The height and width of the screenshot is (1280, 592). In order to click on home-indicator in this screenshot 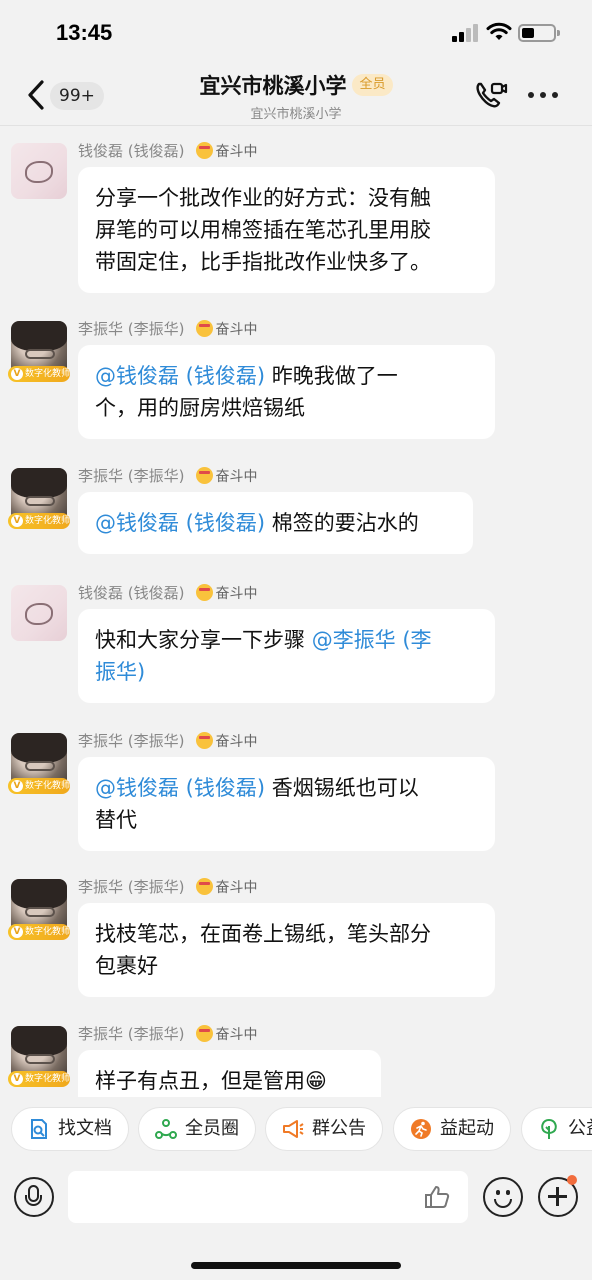, I will do `click(296, 1265)`.